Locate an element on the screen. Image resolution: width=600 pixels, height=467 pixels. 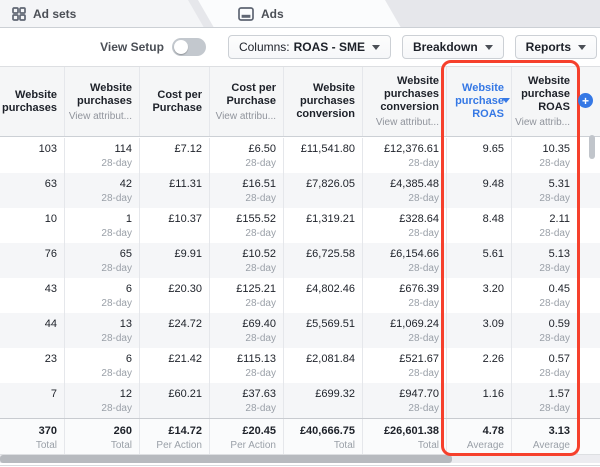
view-setup-toggle is located at coordinates (188, 47).